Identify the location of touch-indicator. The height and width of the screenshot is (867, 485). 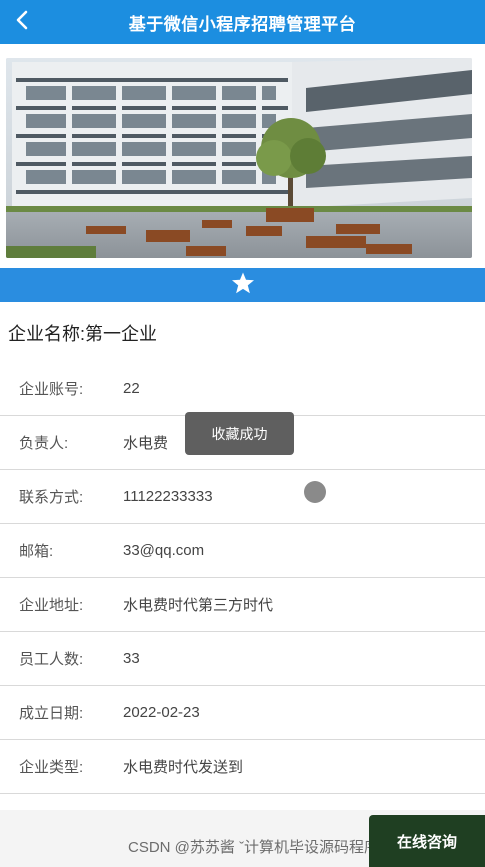
(315, 492).